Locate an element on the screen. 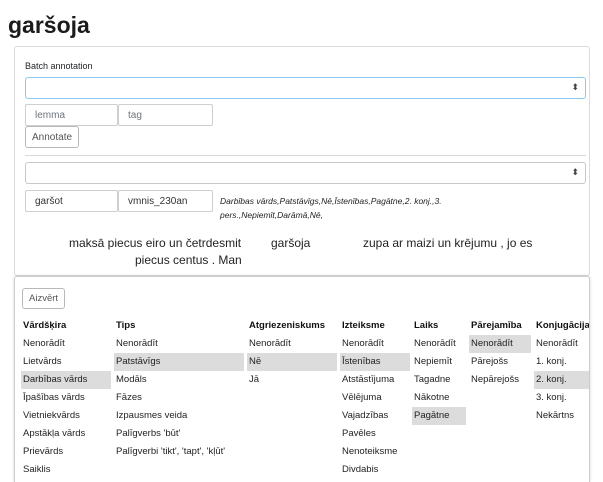 This screenshot has width=603, height=482. batch-tag-select: ⬍ is located at coordinates (305, 88).